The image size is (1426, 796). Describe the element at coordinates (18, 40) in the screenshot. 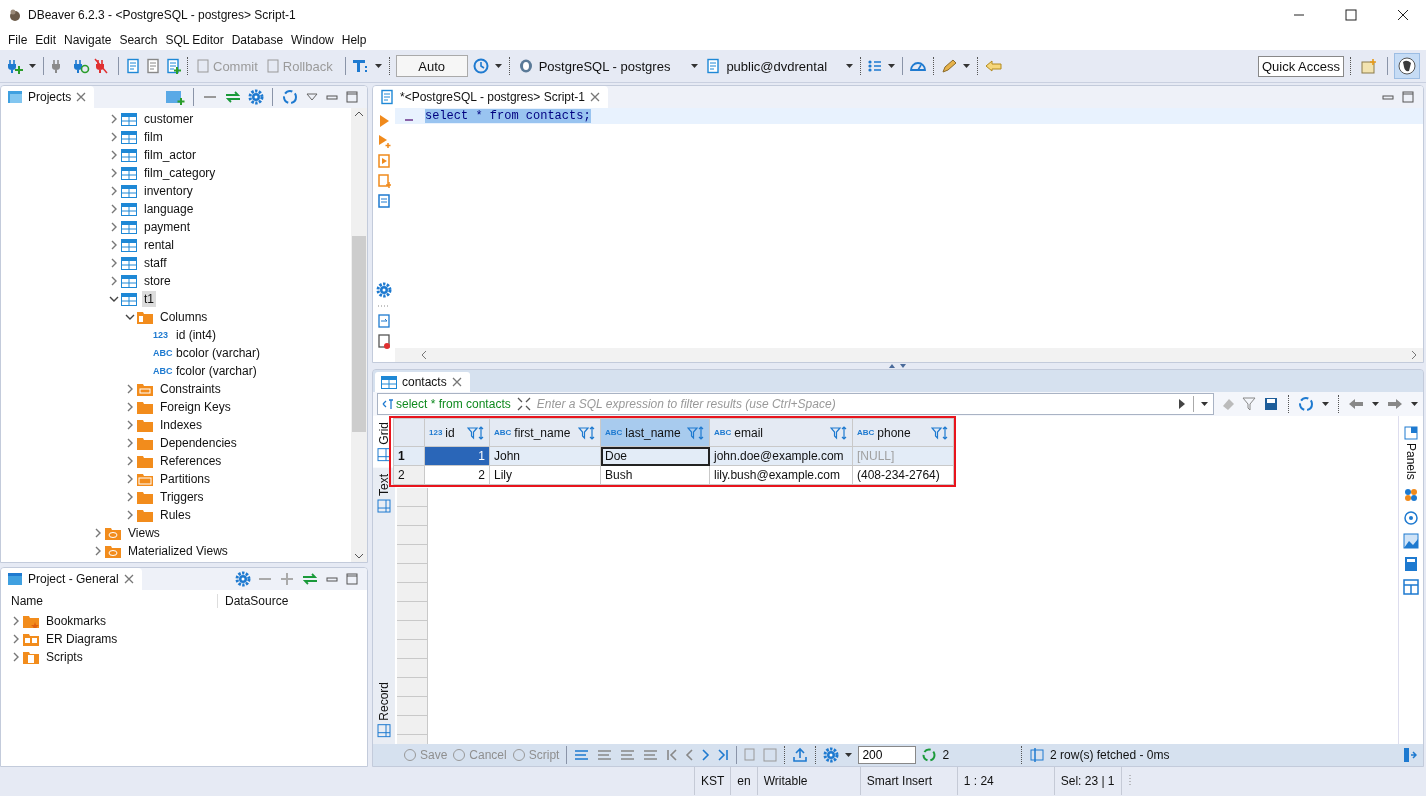

I see `menu-item: File` at that location.